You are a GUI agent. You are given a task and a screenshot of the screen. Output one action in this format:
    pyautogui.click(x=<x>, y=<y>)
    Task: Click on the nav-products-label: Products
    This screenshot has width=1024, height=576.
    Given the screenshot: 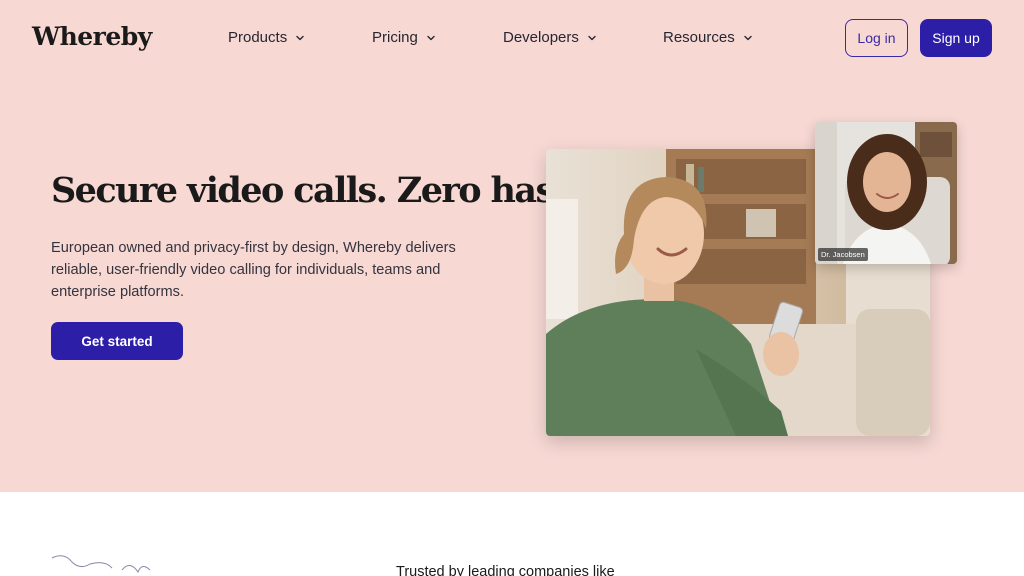 What is the action you would take?
    pyautogui.click(x=258, y=37)
    